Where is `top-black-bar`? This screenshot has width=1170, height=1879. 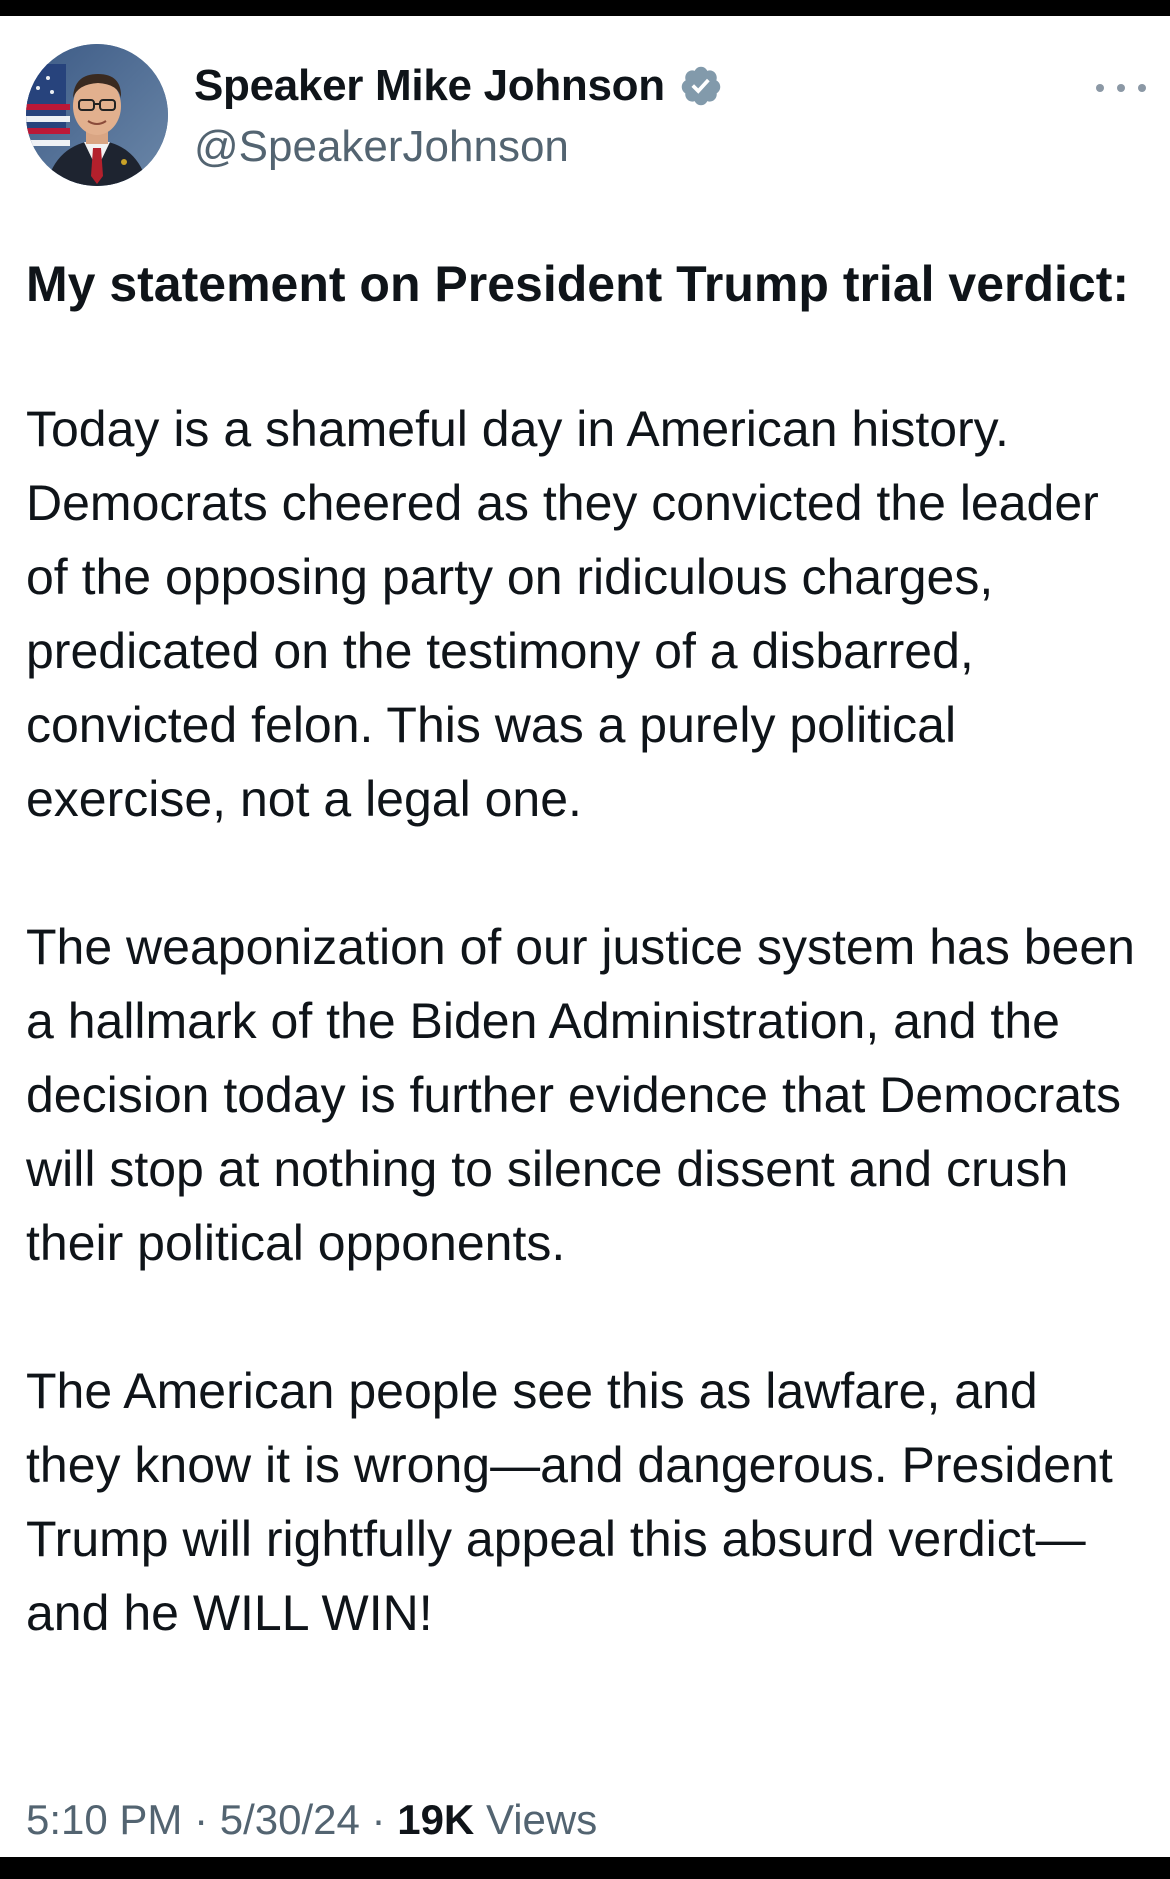
top-black-bar is located at coordinates (585, 8).